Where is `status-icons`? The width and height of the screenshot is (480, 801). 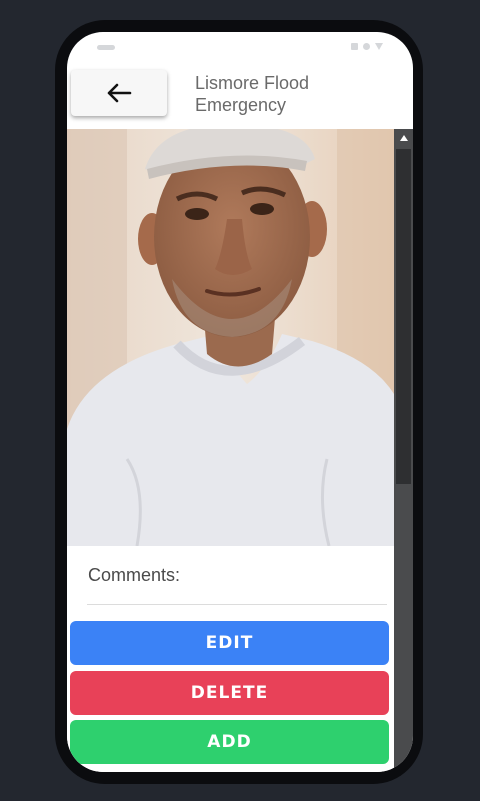 status-icons is located at coordinates (367, 46).